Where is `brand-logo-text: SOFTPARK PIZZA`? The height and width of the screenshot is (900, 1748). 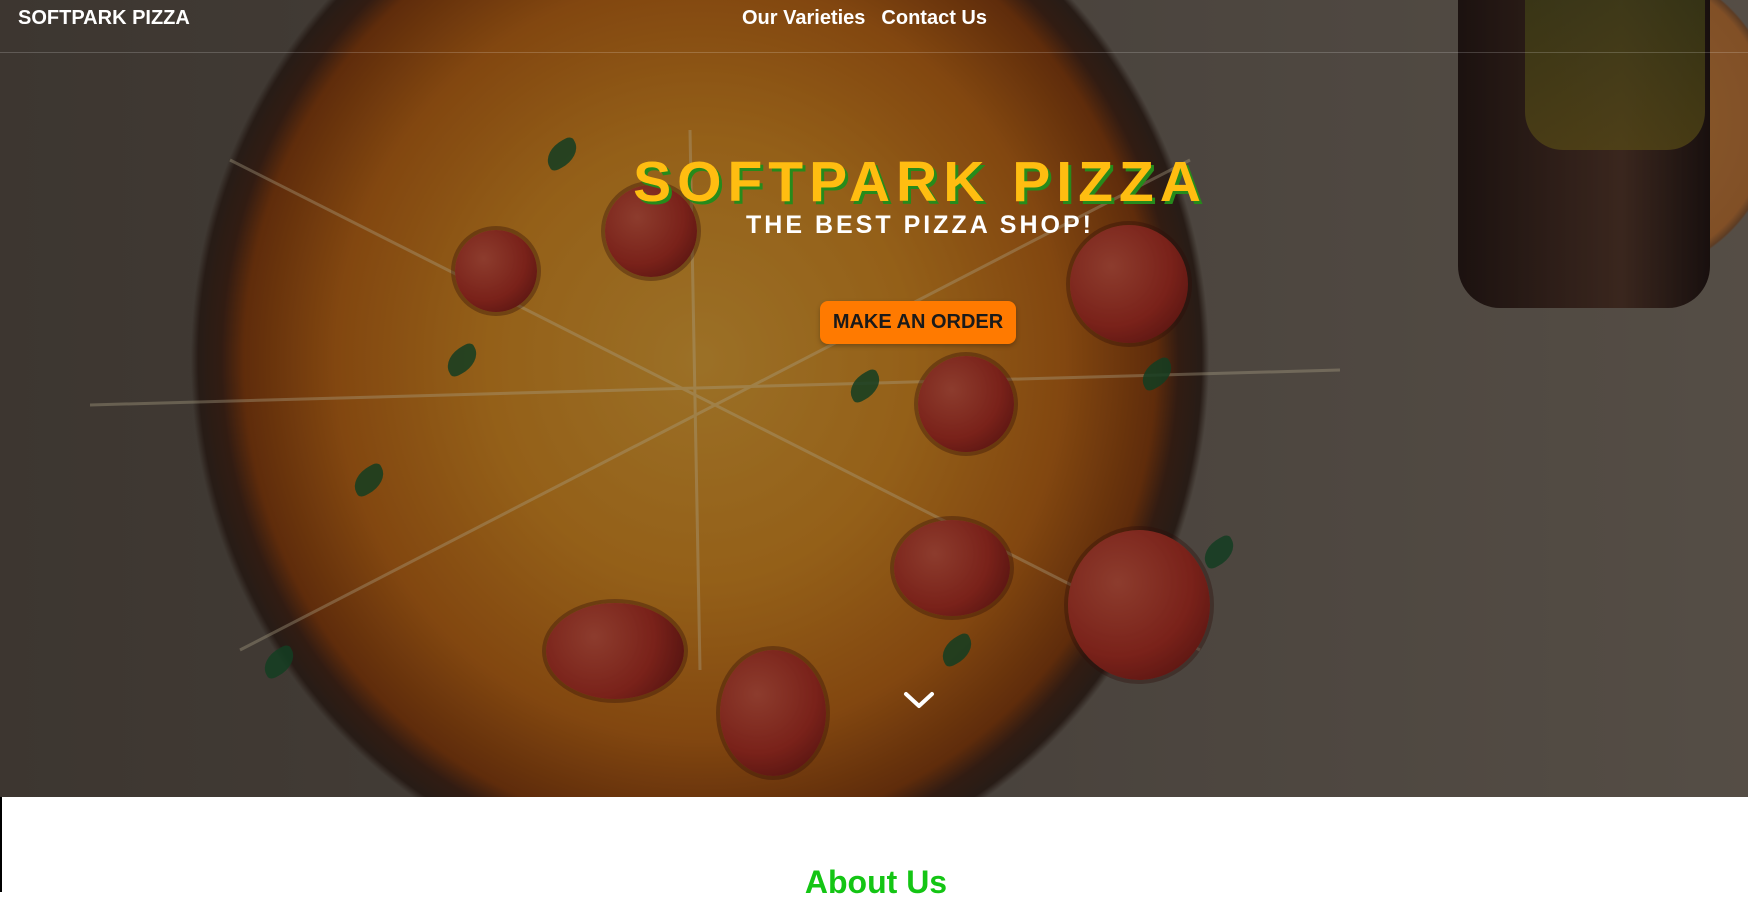
brand-logo-text: SOFTPARK PIZZA is located at coordinates (104, 18).